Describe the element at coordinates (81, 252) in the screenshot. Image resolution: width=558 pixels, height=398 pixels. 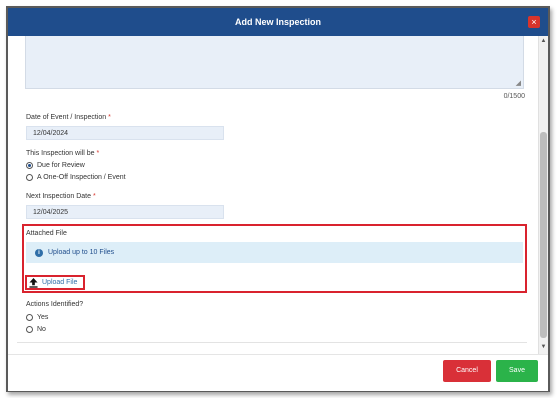
I see `upload-info-text: Upload up to 10 Files` at that location.